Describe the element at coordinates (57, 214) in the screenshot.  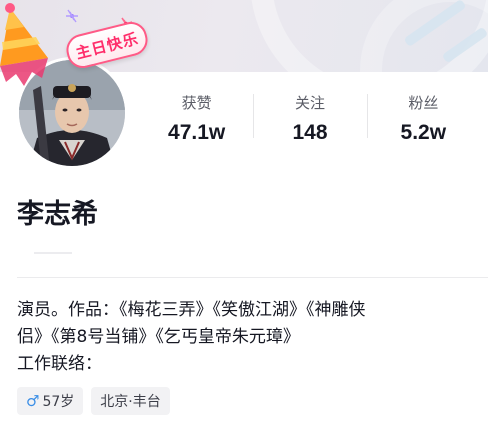
I see `profile-name: 李志希` at that location.